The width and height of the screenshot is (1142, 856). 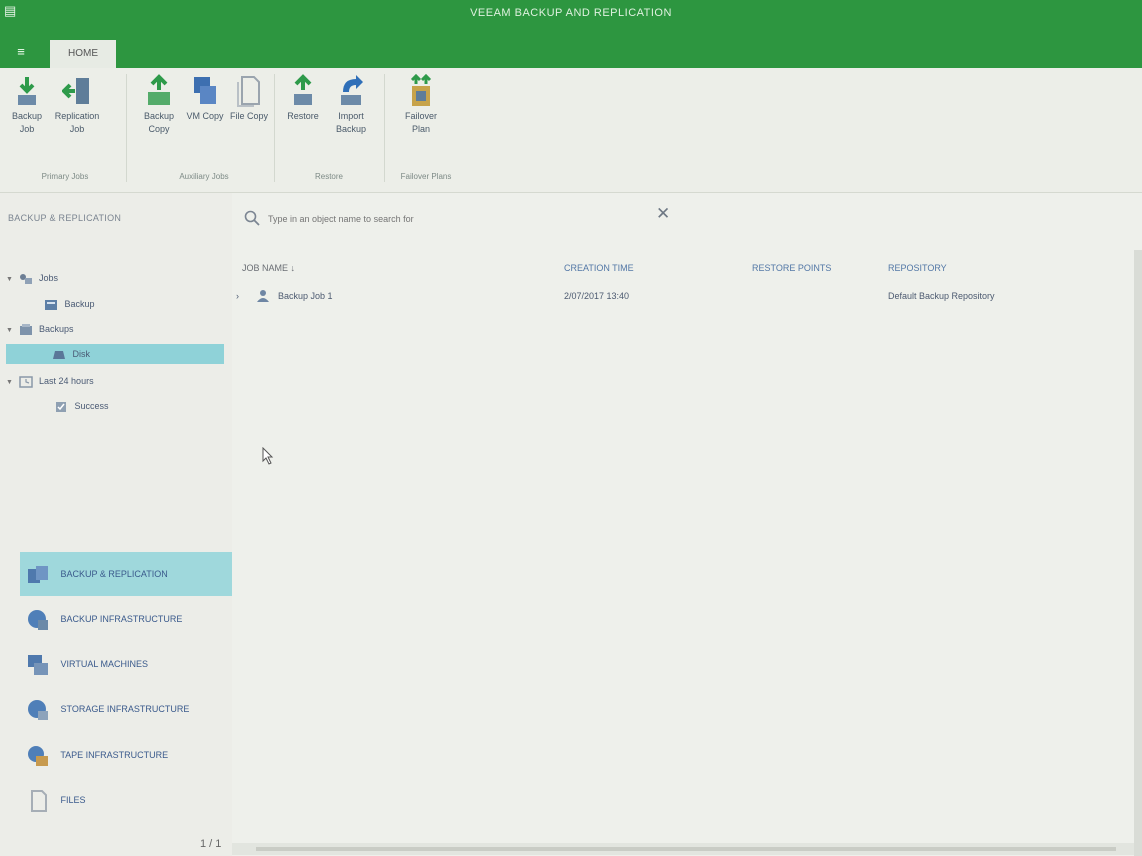 What do you see at coordinates (27, 122) in the screenshot?
I see `backup-job-label: Backup Job` at bounding box center [27, 122].